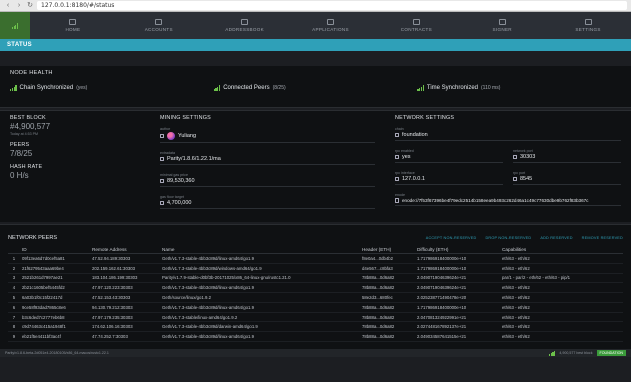 This screenshot has height=382, width=631. I want to click on best-block-value: #4,900,577, so click(30, 126).